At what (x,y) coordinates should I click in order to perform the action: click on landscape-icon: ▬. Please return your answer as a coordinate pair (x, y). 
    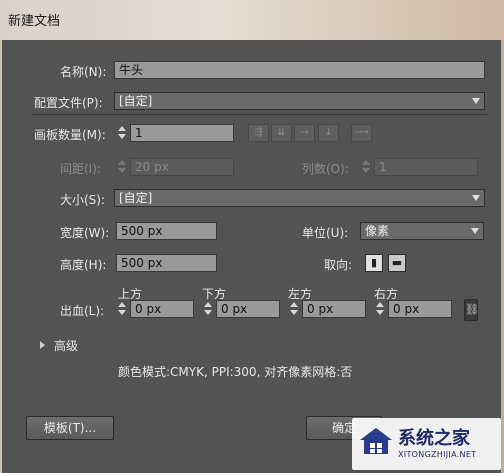
    Looking at the image, I should click on (397, 263).